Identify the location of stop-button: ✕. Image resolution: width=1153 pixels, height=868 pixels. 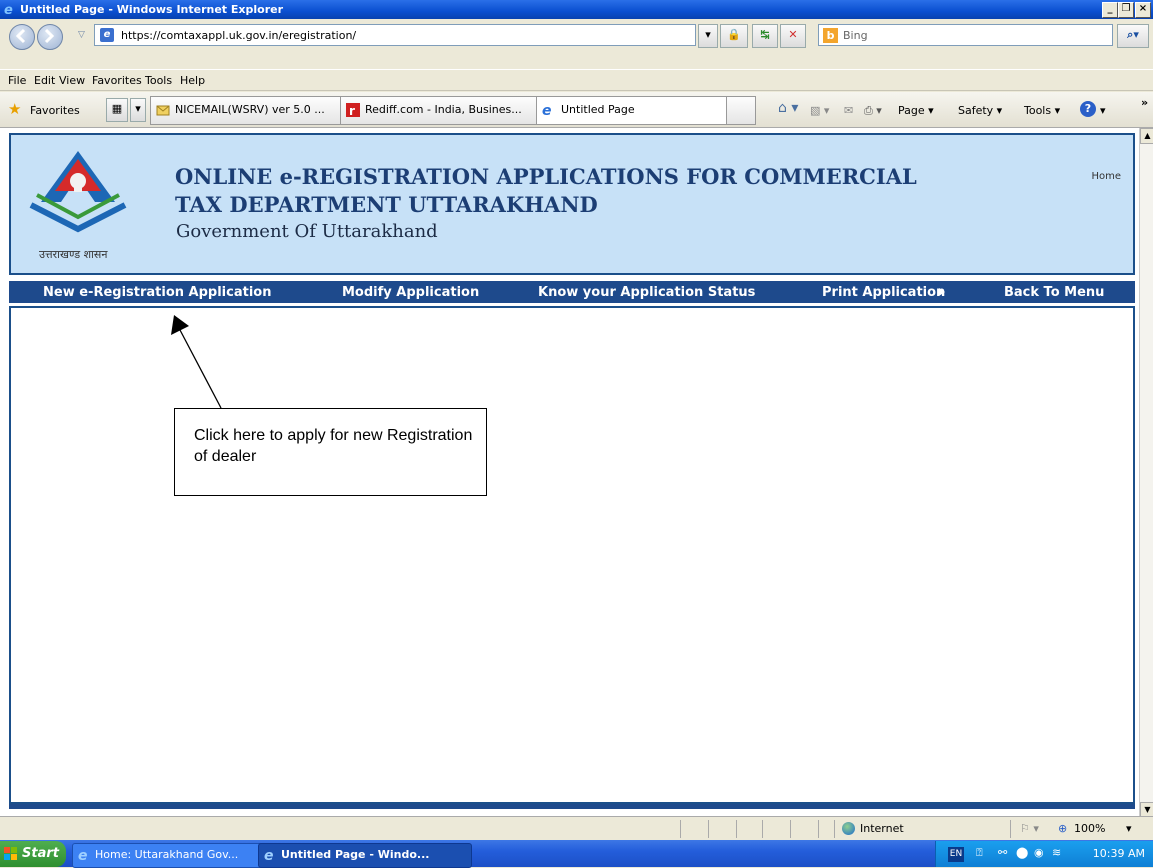
(793, 36).